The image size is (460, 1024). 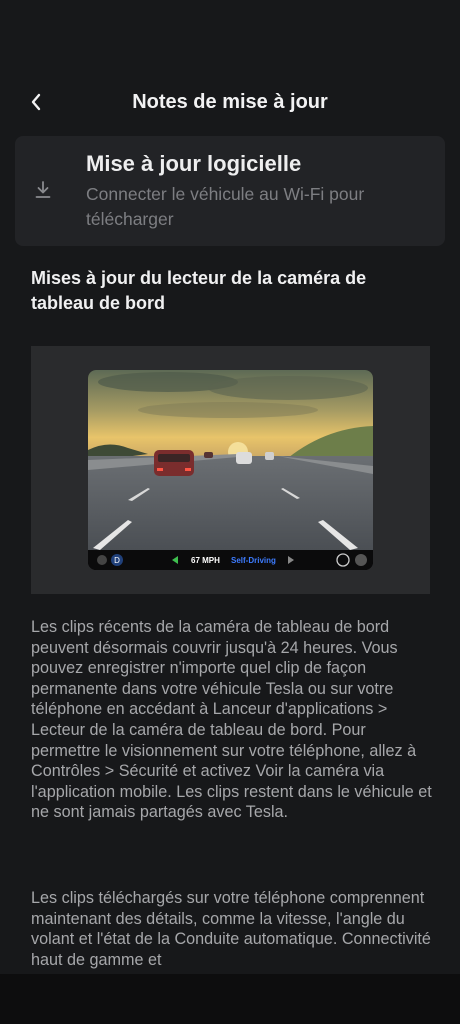 What do you see at coordinates (244, 458) in the screenshot?
I see `car-center` at bounding box center [244, 458].